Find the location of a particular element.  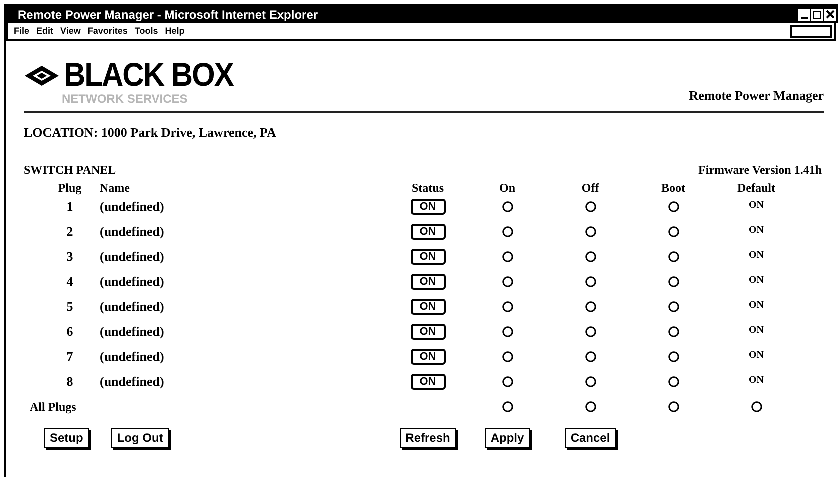

close-icon is located at coordinates (830, 14).